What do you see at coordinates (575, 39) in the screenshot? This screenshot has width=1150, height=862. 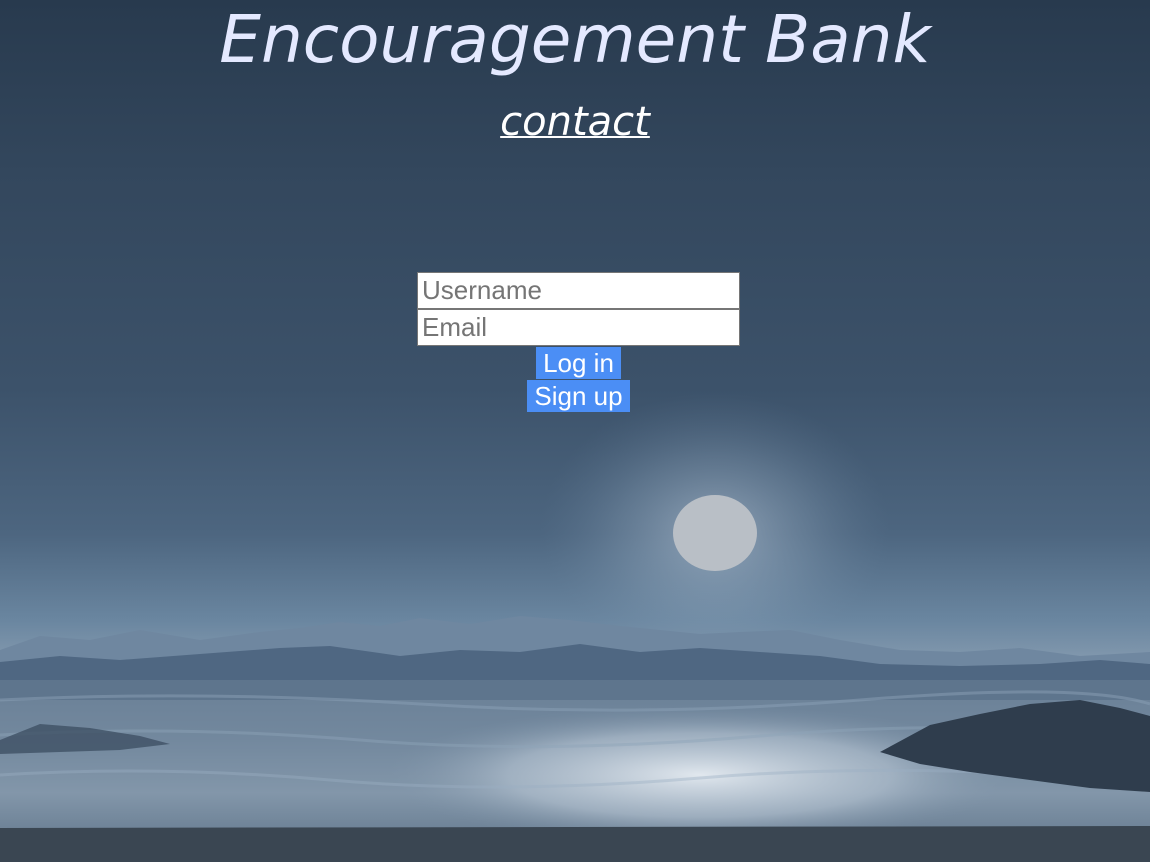 I see `page-title: Encouragement Bank` at bounding box center [575, 39].